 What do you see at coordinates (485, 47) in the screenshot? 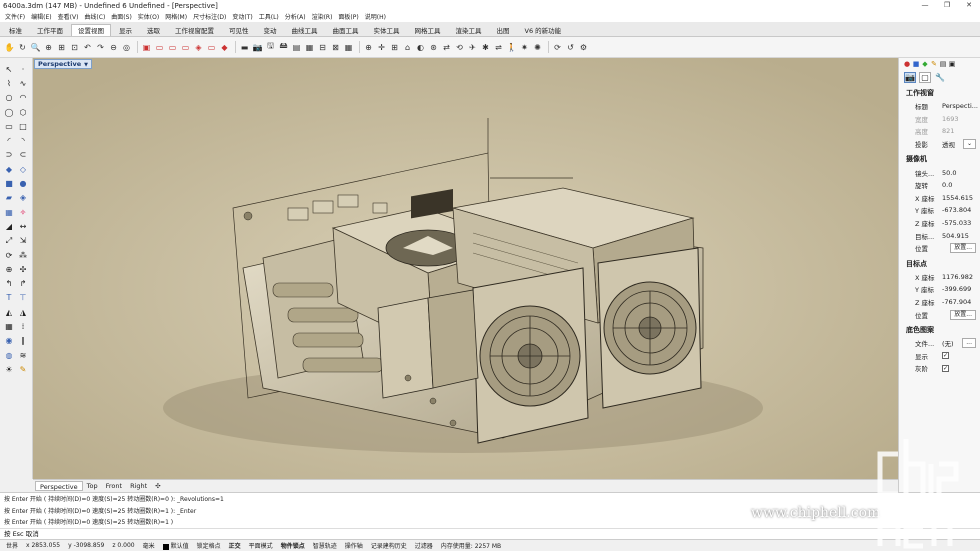
I see `flatten-icon: ✱` at bounding box center [485, 47].